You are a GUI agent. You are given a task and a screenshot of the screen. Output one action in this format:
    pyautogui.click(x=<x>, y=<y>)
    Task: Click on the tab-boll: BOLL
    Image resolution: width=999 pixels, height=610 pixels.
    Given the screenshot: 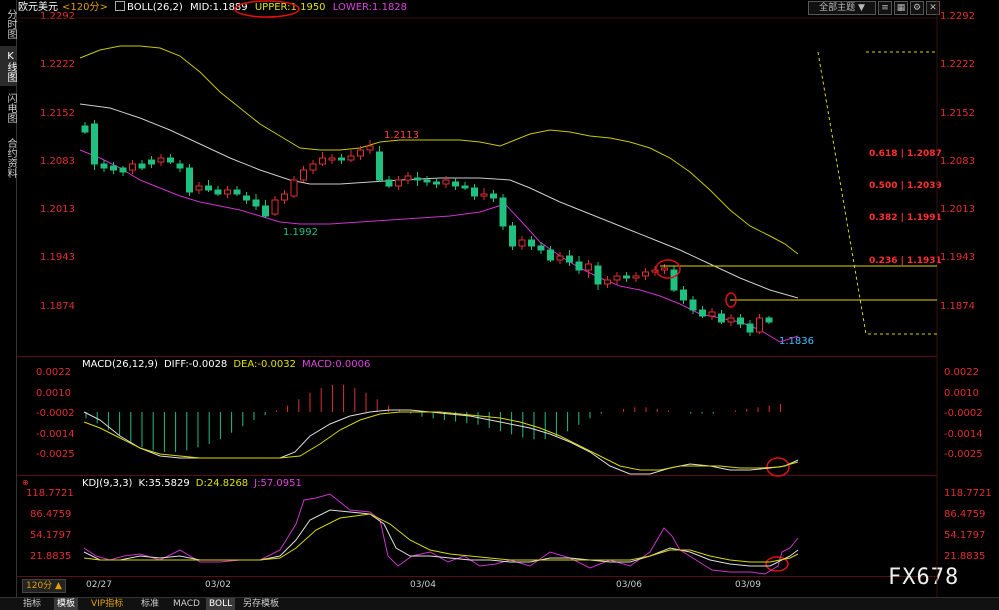 What is the action you would take?
    pyautogui.click(x=221, y=604)
    